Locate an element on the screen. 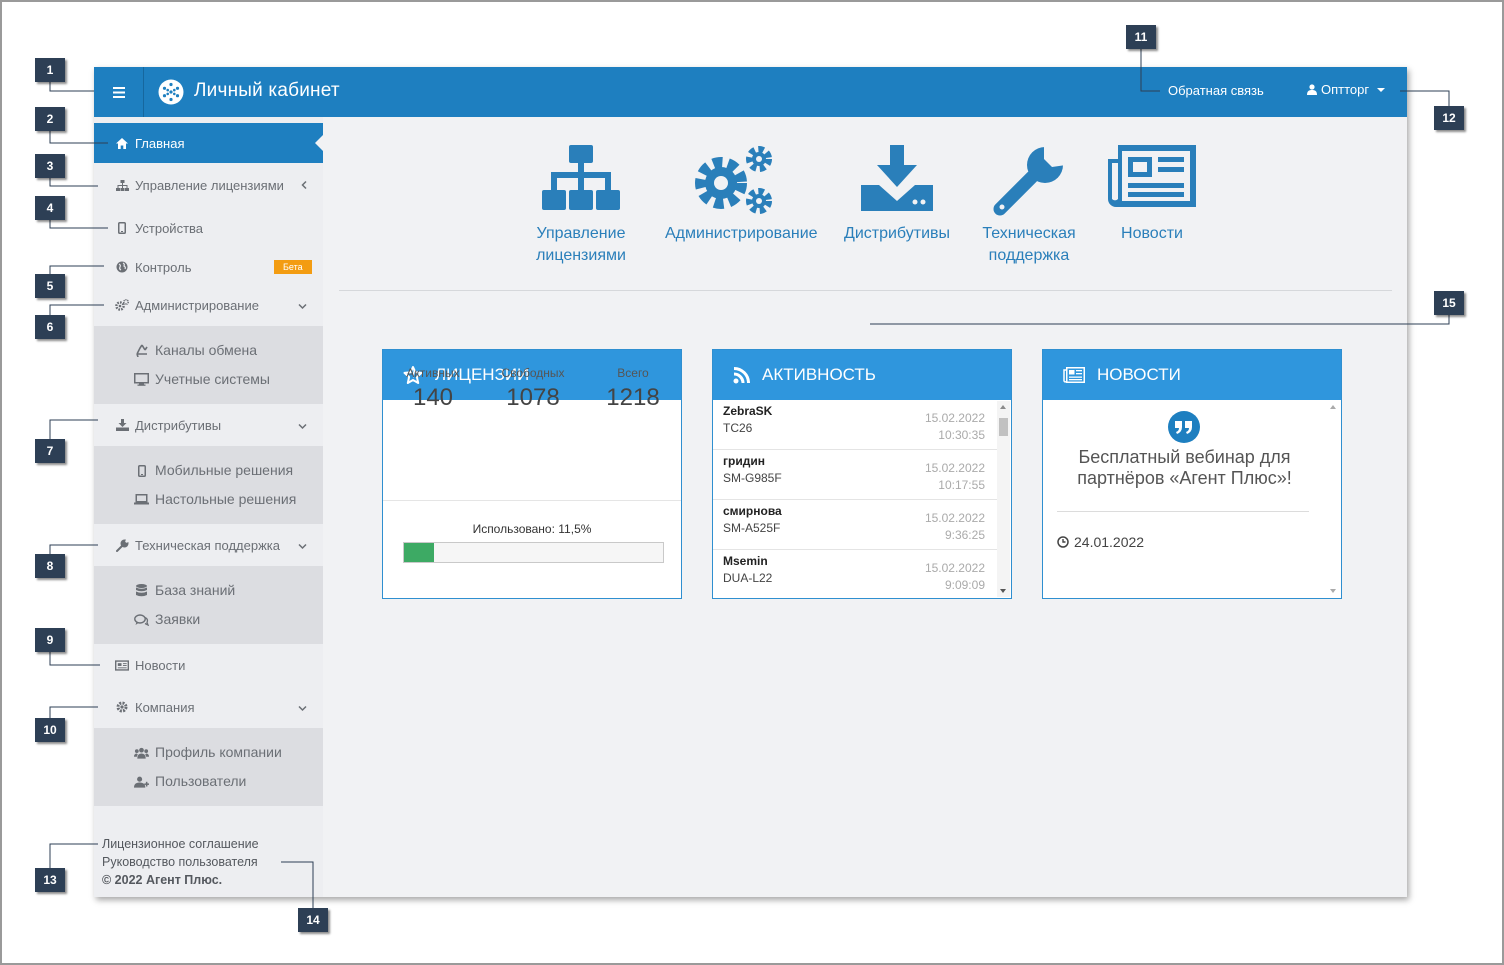  laptop-icon is located at coordinates (141, 499).